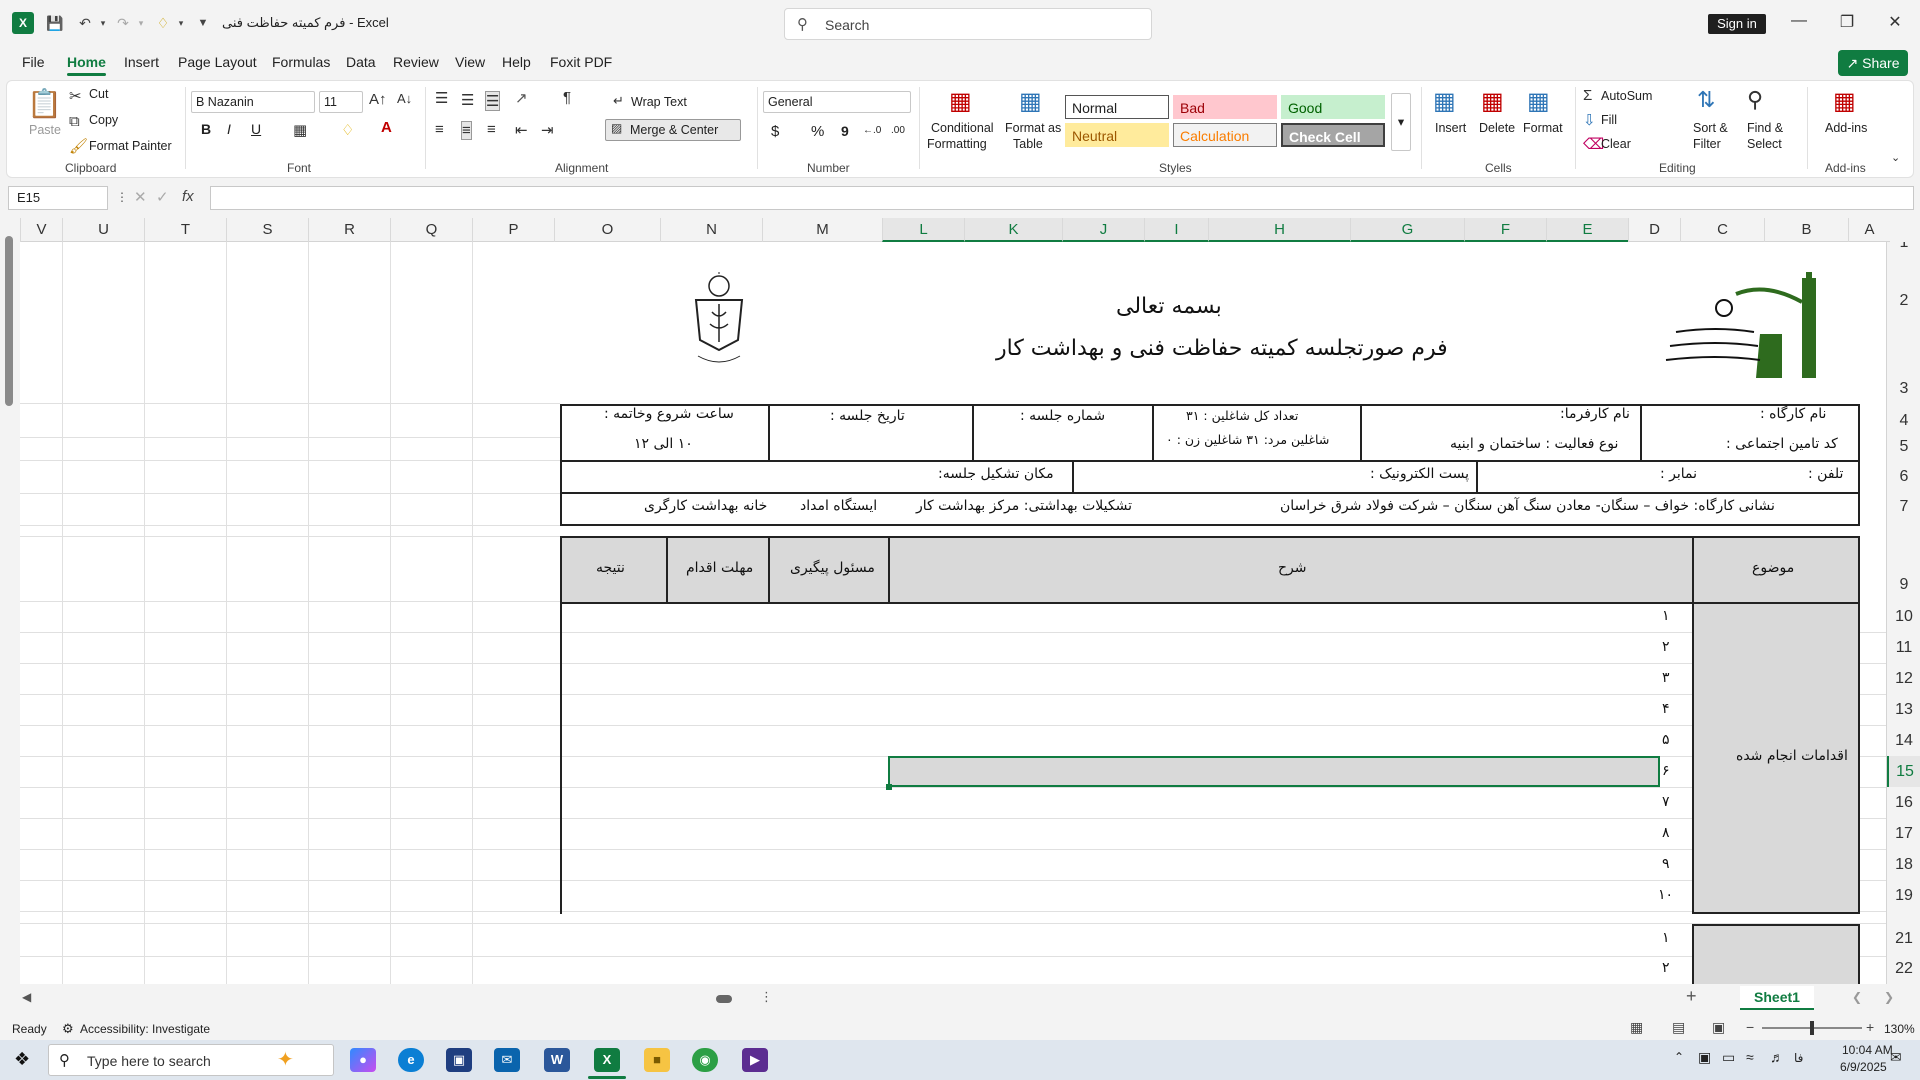 The height and width of the screenshot is (1080, 1920). Describe the element at coordinates (521, 130) in the screenshot. I see `decrease-indent-icon: ⇤` at that location.